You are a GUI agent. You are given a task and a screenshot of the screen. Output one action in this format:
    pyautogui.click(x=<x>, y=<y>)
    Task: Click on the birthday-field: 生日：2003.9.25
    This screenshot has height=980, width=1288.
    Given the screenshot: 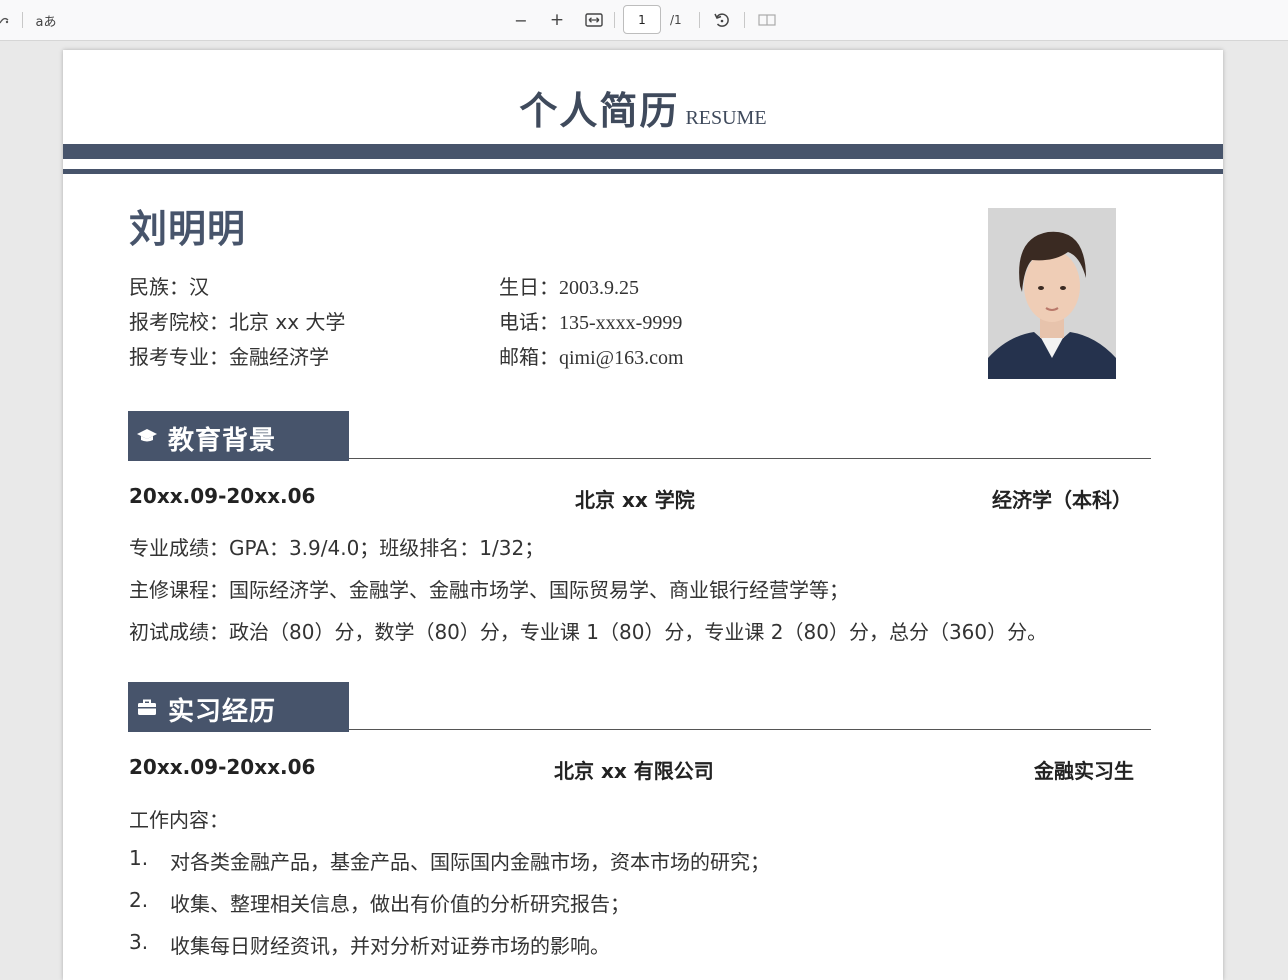 What is the action you would take?
    pyautogui.click(x=569, y=285)
    